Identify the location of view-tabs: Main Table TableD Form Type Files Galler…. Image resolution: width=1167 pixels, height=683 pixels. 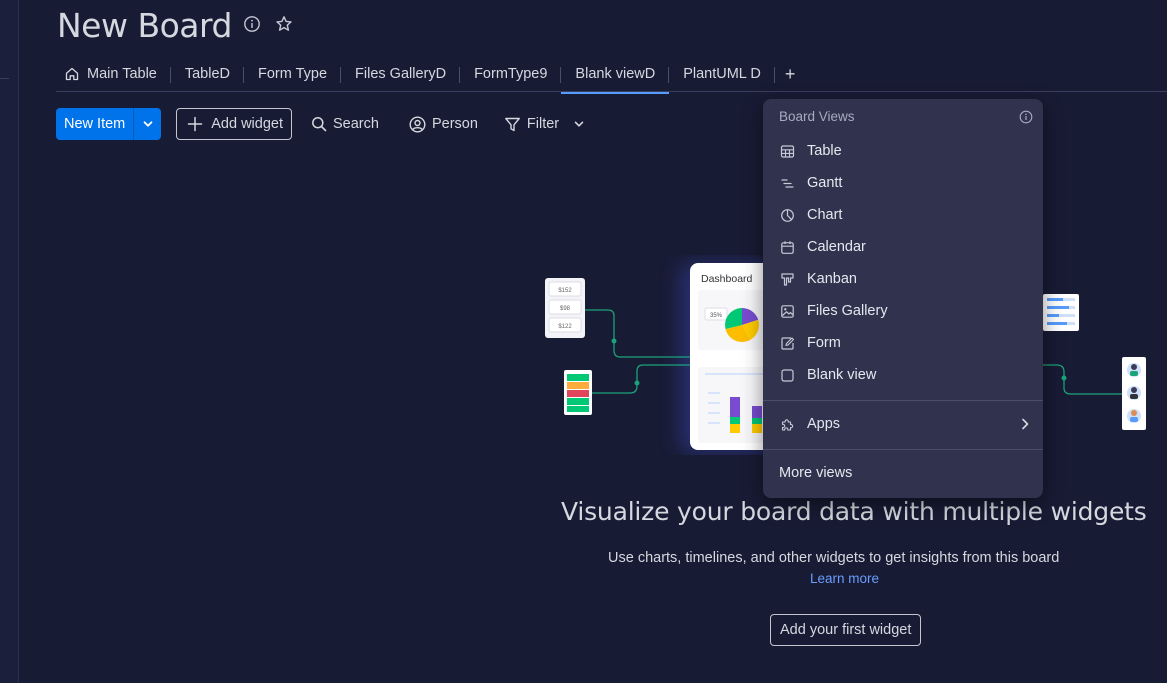
(431, 75).